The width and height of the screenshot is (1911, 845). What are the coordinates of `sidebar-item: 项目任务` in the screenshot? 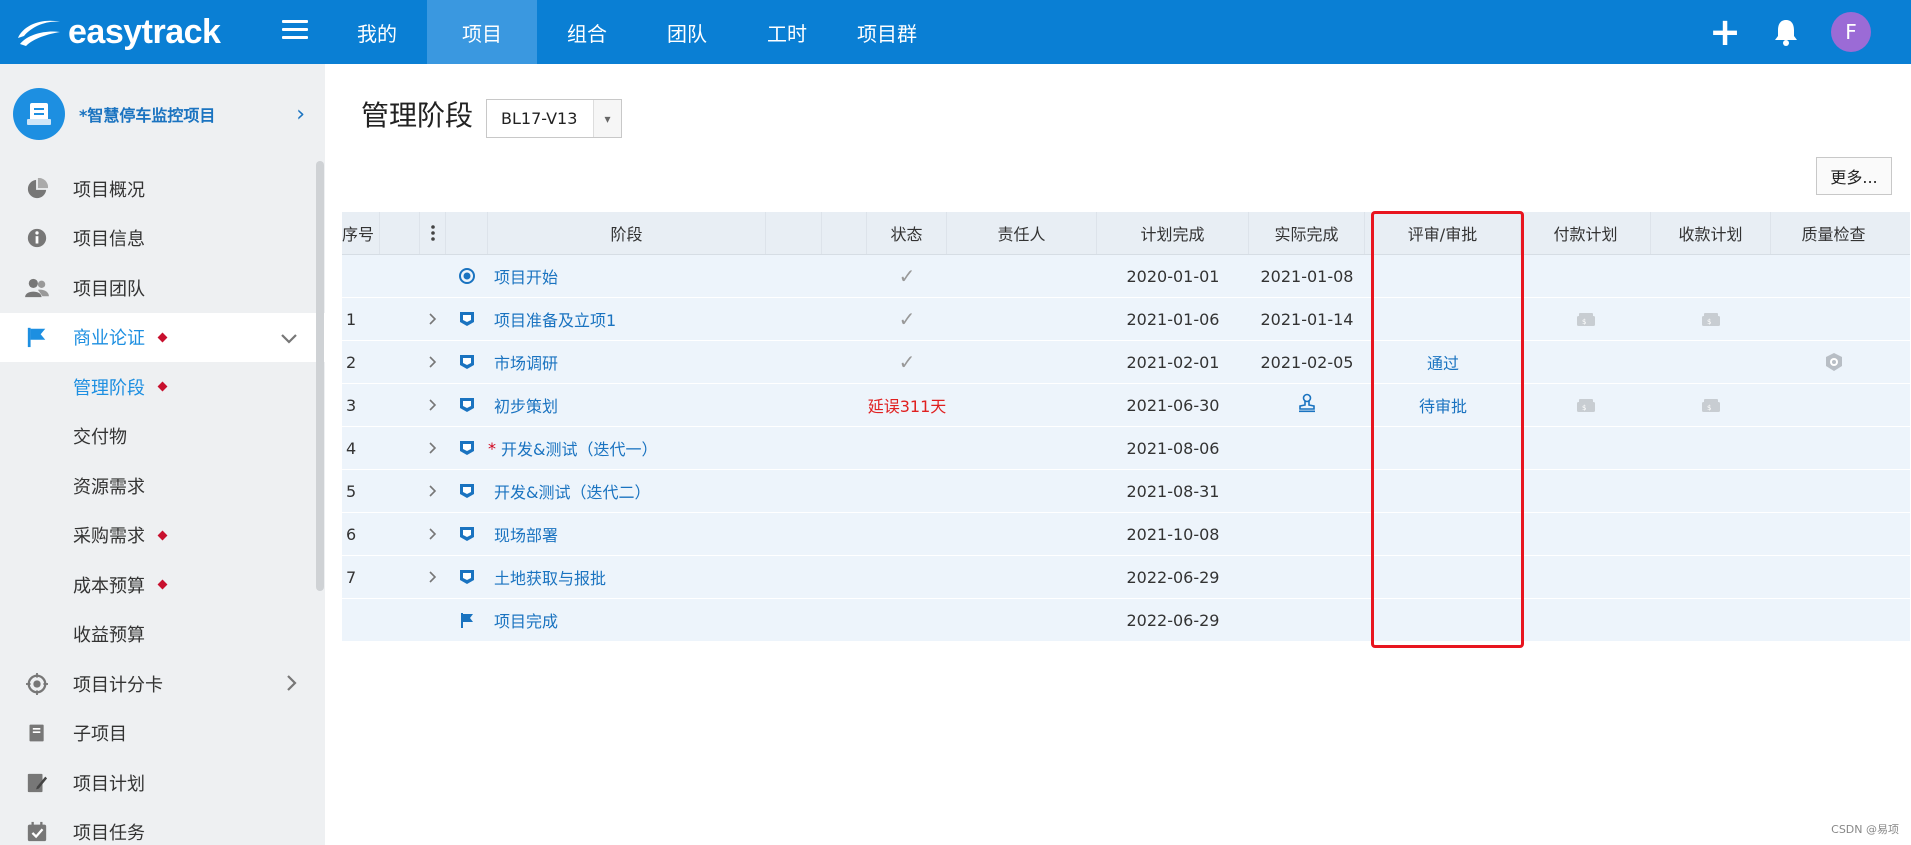 It's located at (162, 826).